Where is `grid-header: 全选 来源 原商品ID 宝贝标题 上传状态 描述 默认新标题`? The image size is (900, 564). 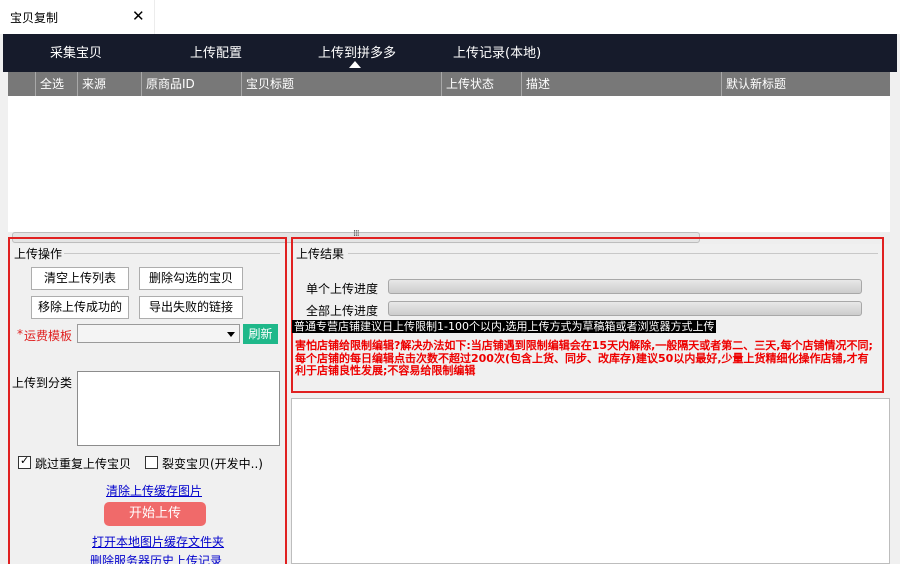
grid-header: 全选 来源 原商品ID 宝贝标题 上传状态 描述 默认新标题 is located at coordinates (449, 84).